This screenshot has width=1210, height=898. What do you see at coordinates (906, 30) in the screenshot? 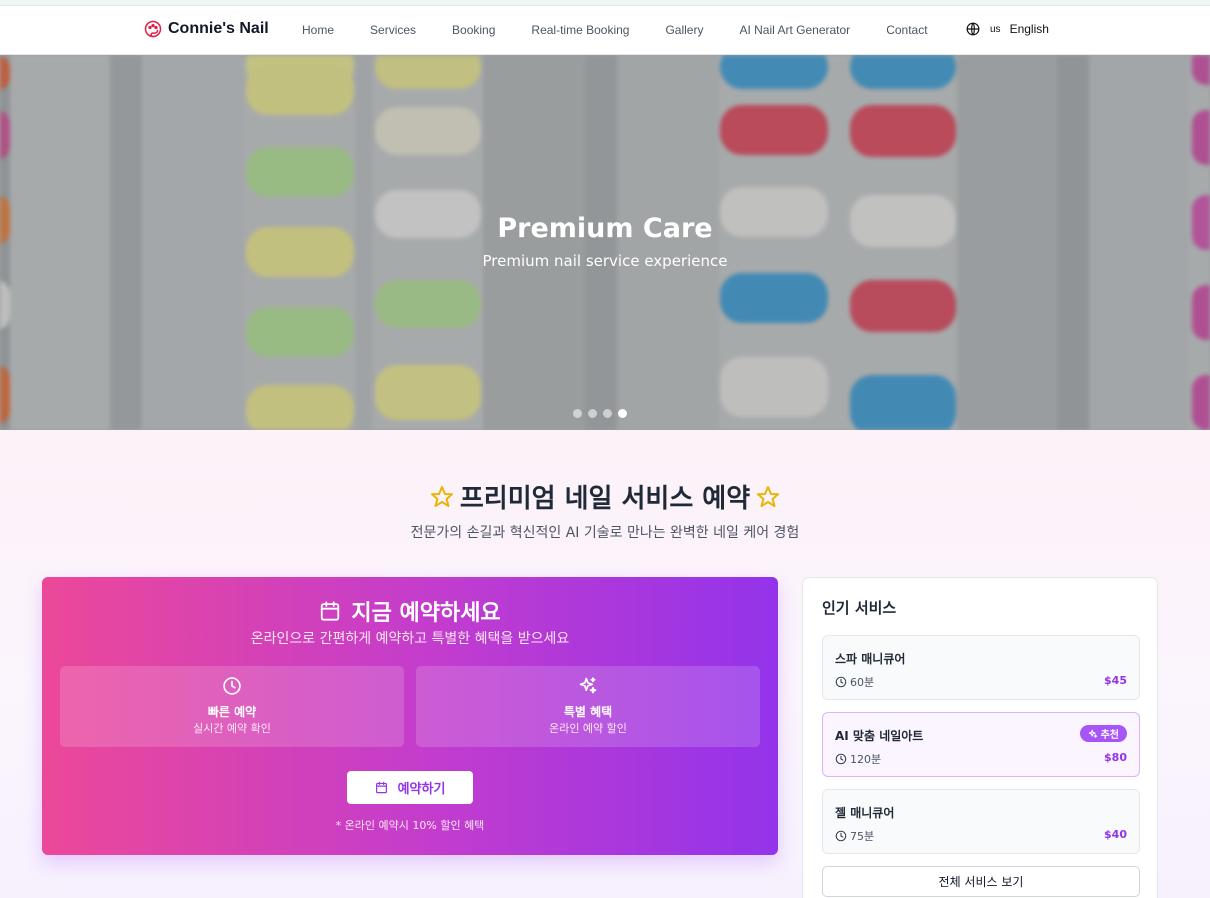
I see `nav-contact: Contact` at bounding box center [906, 30].